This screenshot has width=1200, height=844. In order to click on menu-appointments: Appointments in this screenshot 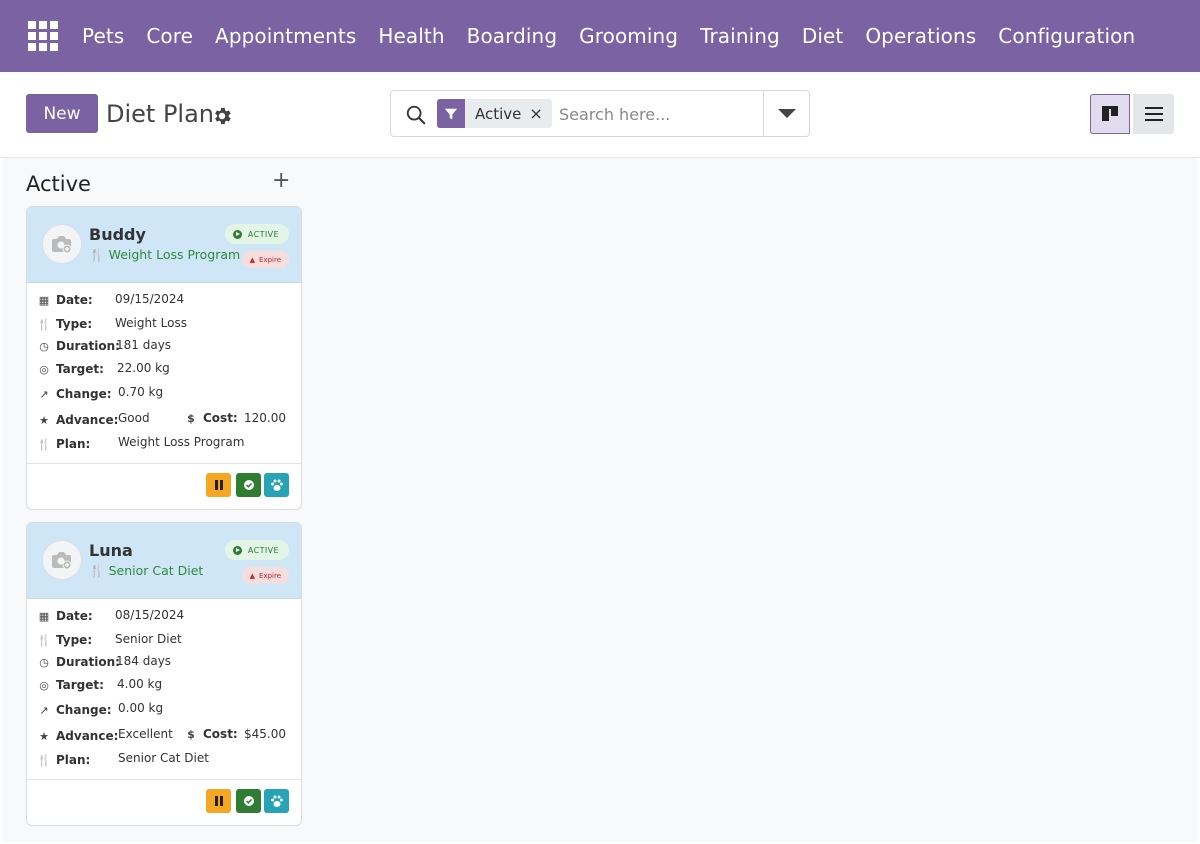, I will do `click(285, 36)`.